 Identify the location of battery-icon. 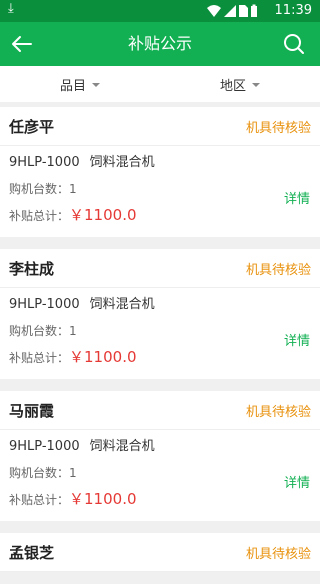
(254, 11).